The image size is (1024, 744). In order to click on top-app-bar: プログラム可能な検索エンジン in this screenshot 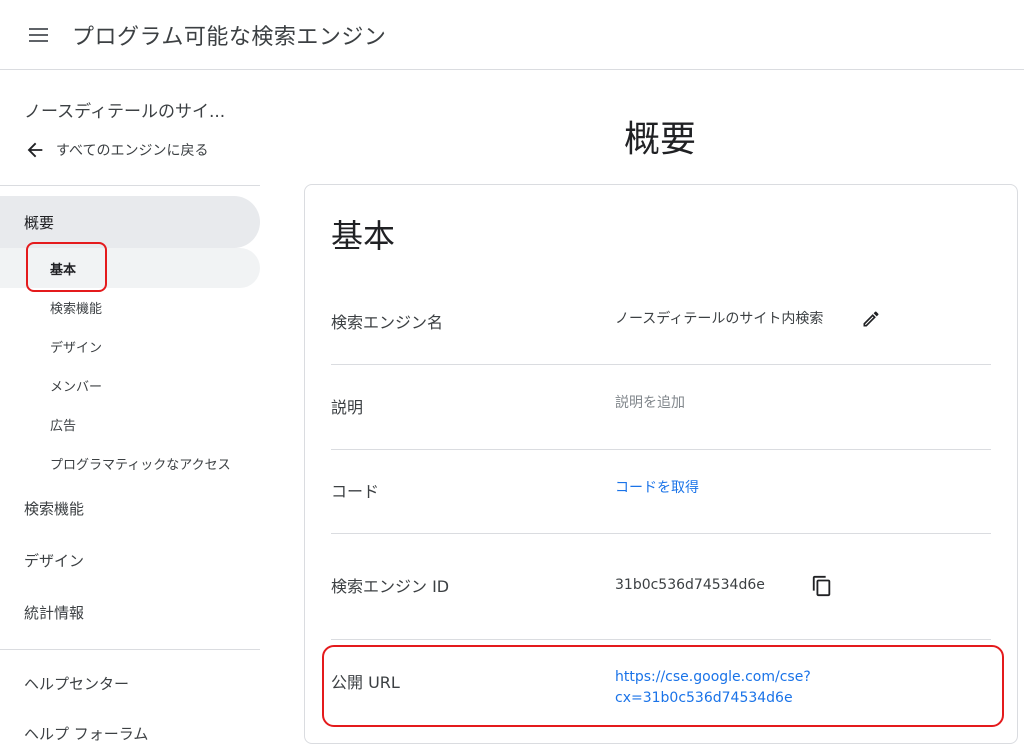, I will do `click(512, 35)`.